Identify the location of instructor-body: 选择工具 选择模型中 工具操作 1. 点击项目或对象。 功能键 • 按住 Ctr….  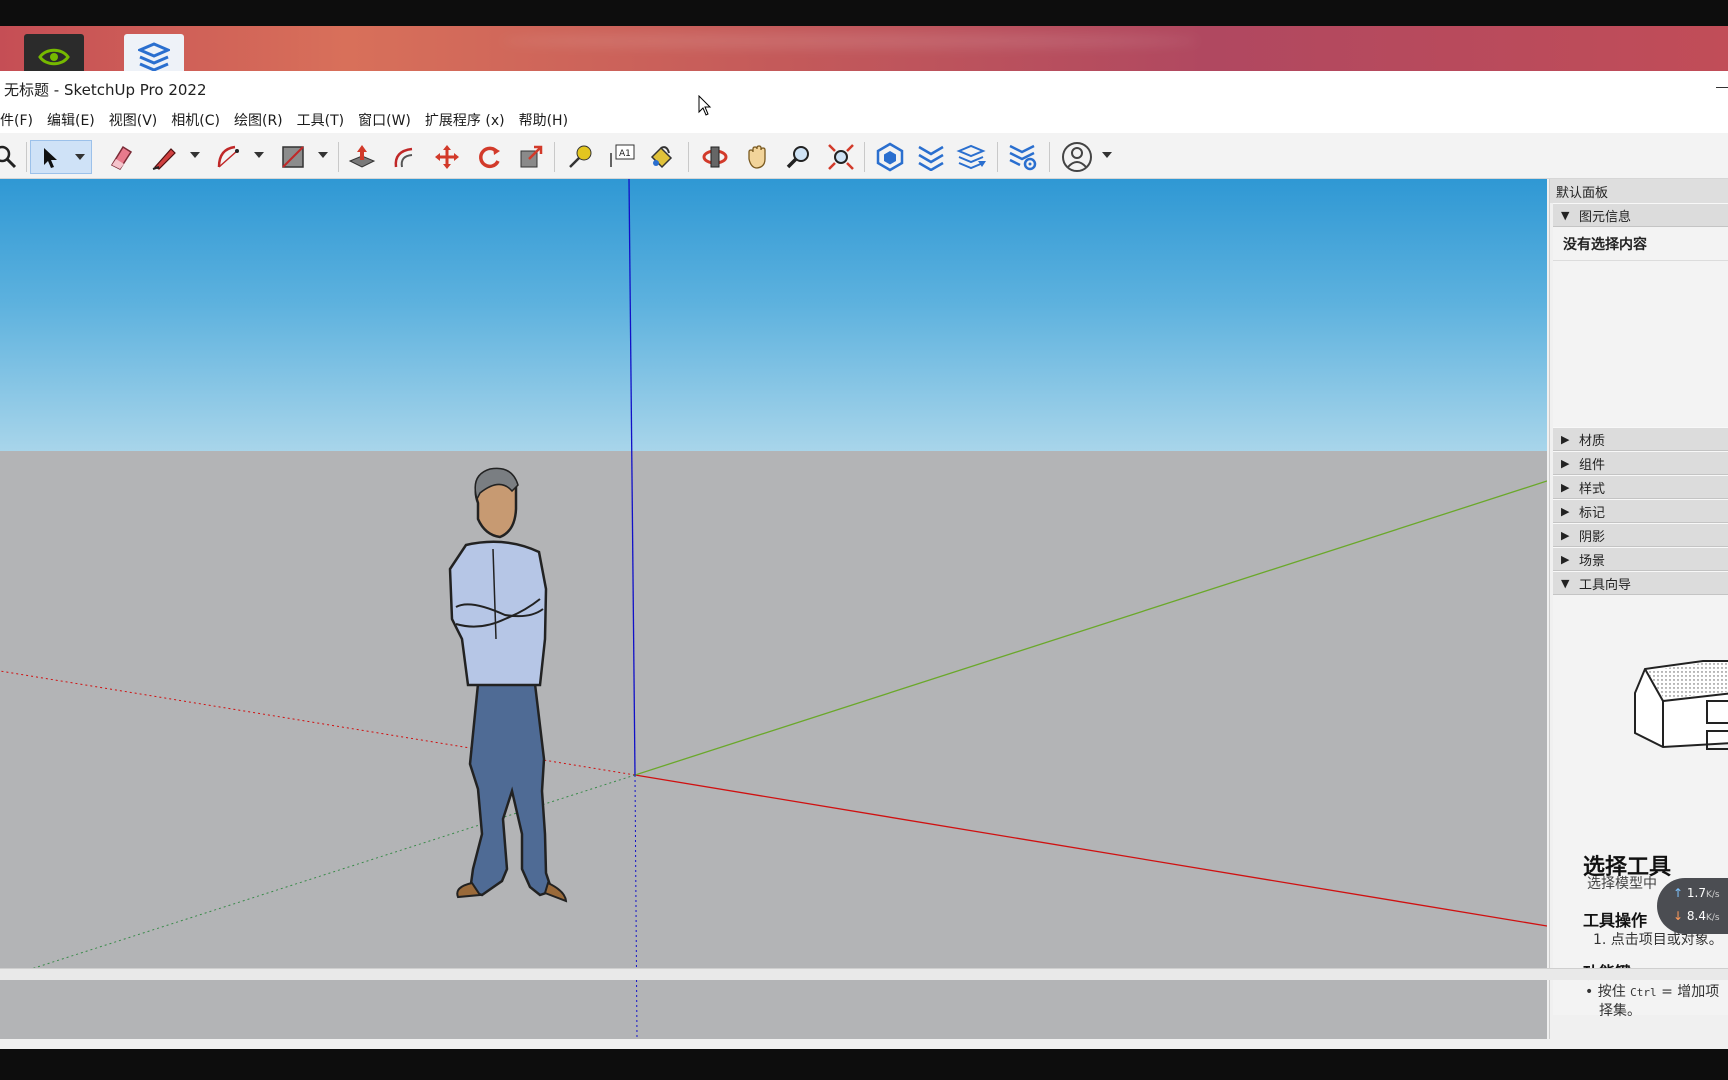
(1640, 807).